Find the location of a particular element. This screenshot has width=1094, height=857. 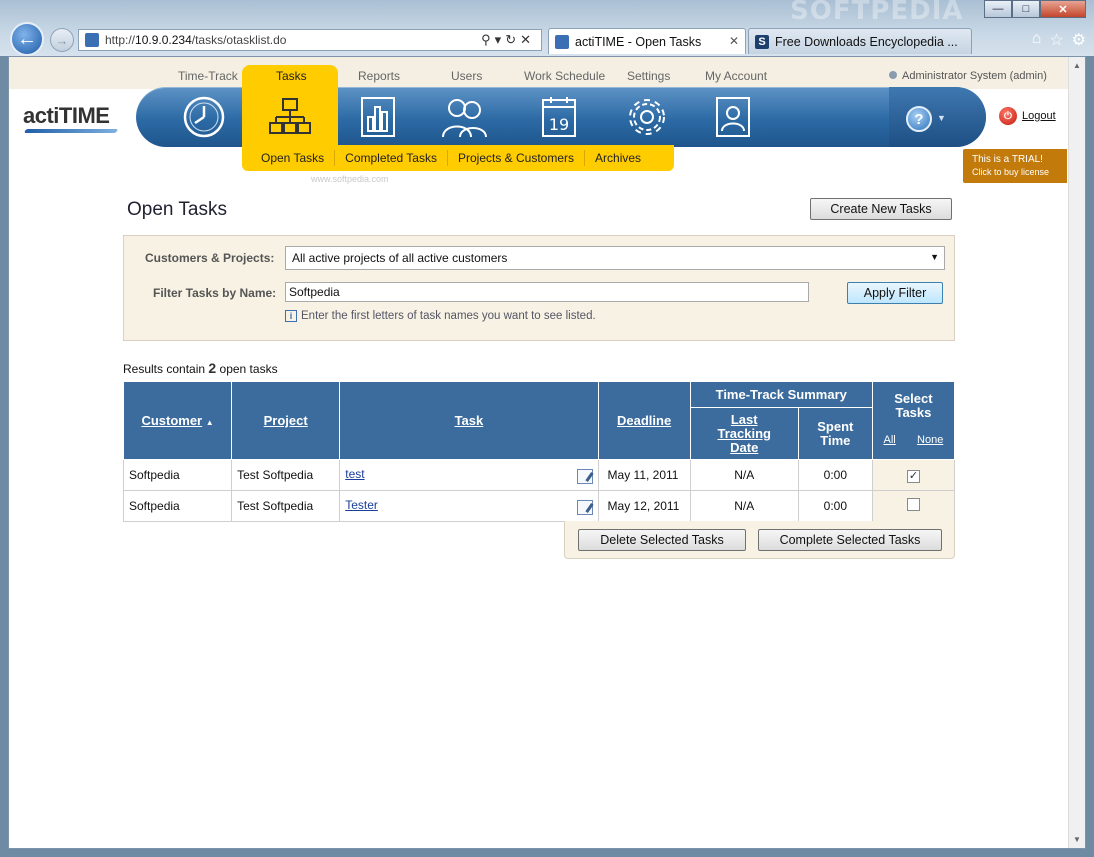

sub-tab-archives: Archives is located at coordinates (617, 158).